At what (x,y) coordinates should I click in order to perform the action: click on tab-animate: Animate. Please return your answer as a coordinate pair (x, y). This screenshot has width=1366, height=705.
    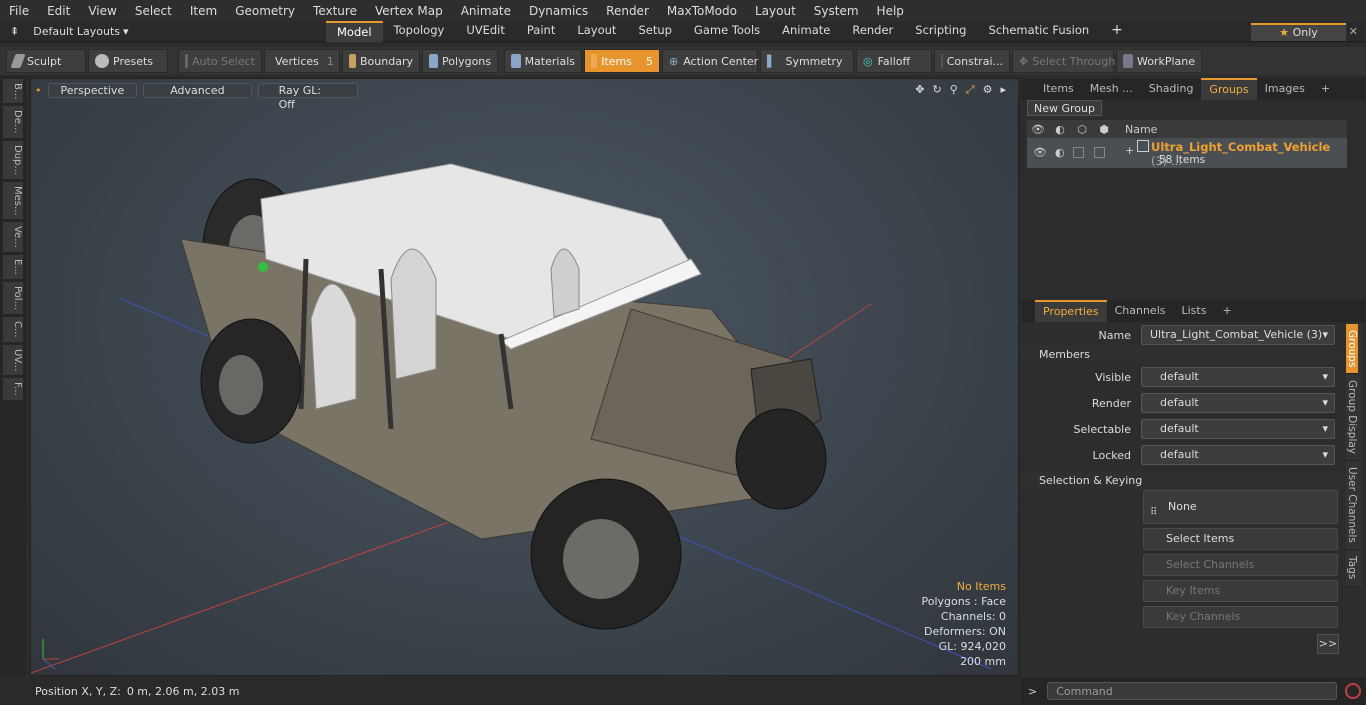
    Looking at the image, I should click on (806, 31).